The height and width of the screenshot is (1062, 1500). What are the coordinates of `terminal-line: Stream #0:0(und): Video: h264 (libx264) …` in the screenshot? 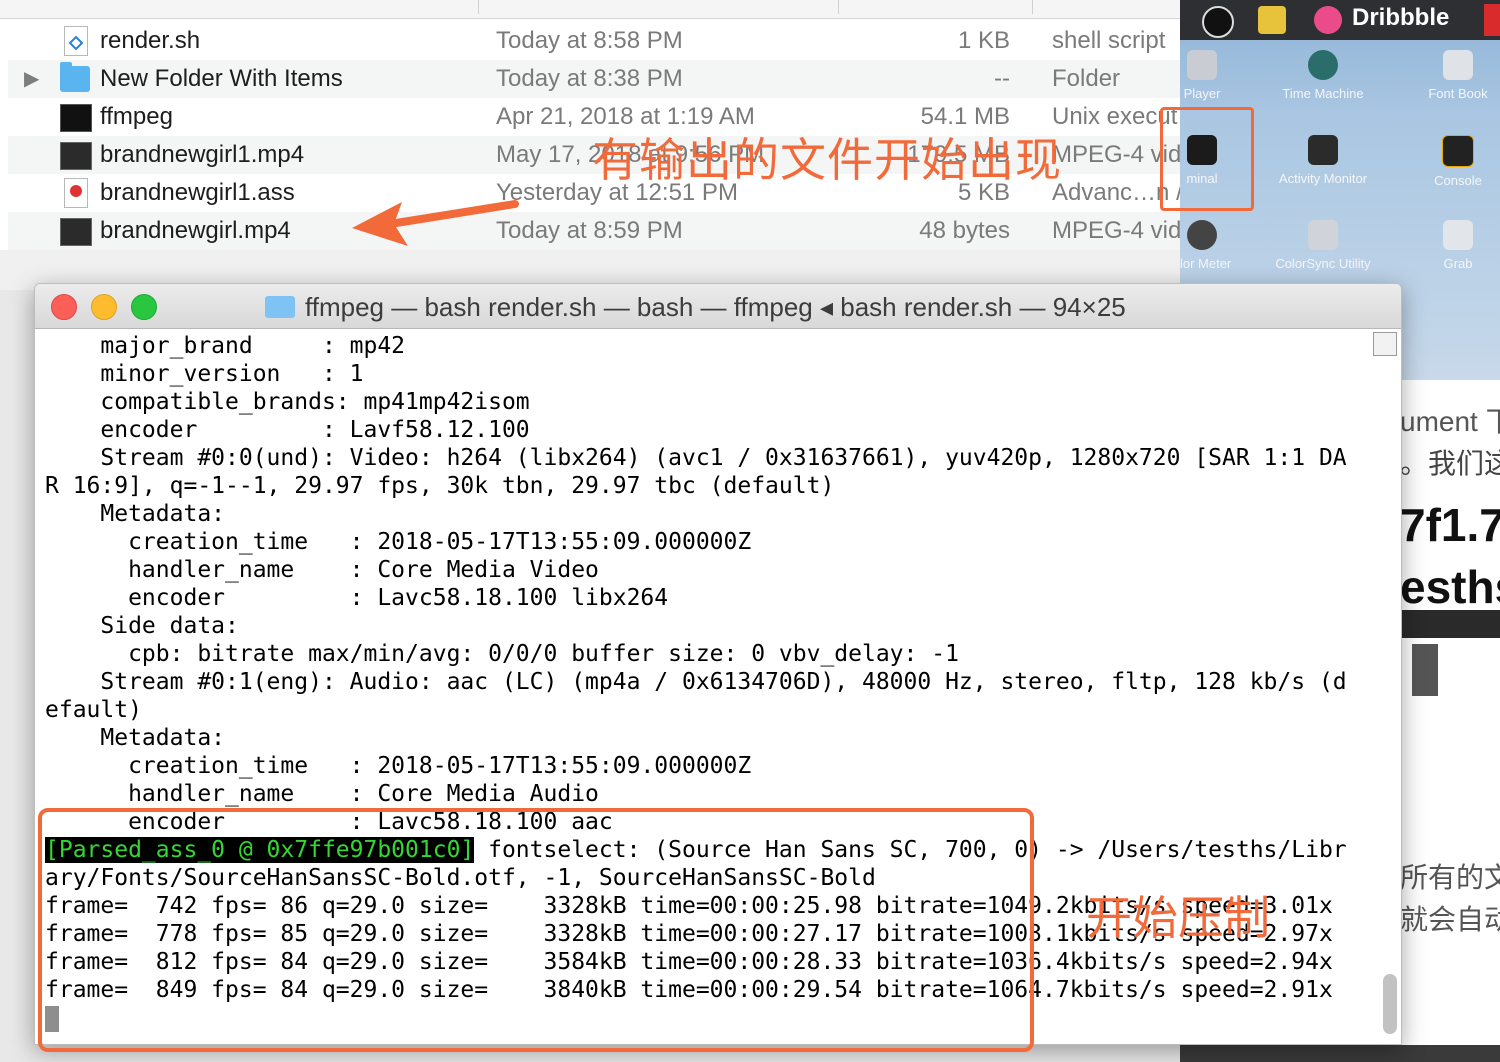 It's located at (696, 458).